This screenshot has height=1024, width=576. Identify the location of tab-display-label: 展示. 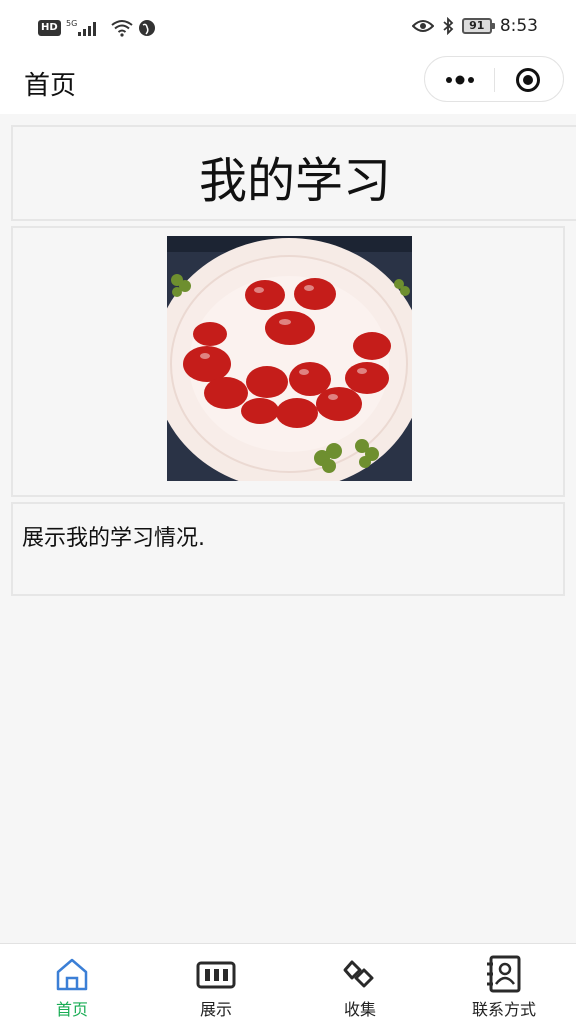
(215, 1009).